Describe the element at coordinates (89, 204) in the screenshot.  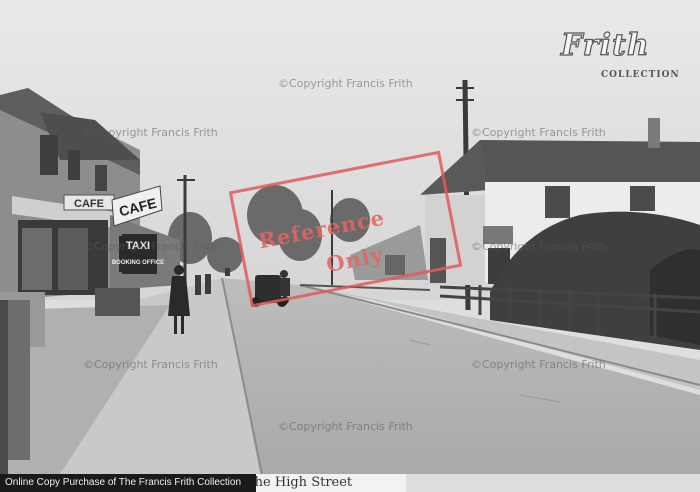
I see `cafe-top-sign-text: CAFE` at that location.